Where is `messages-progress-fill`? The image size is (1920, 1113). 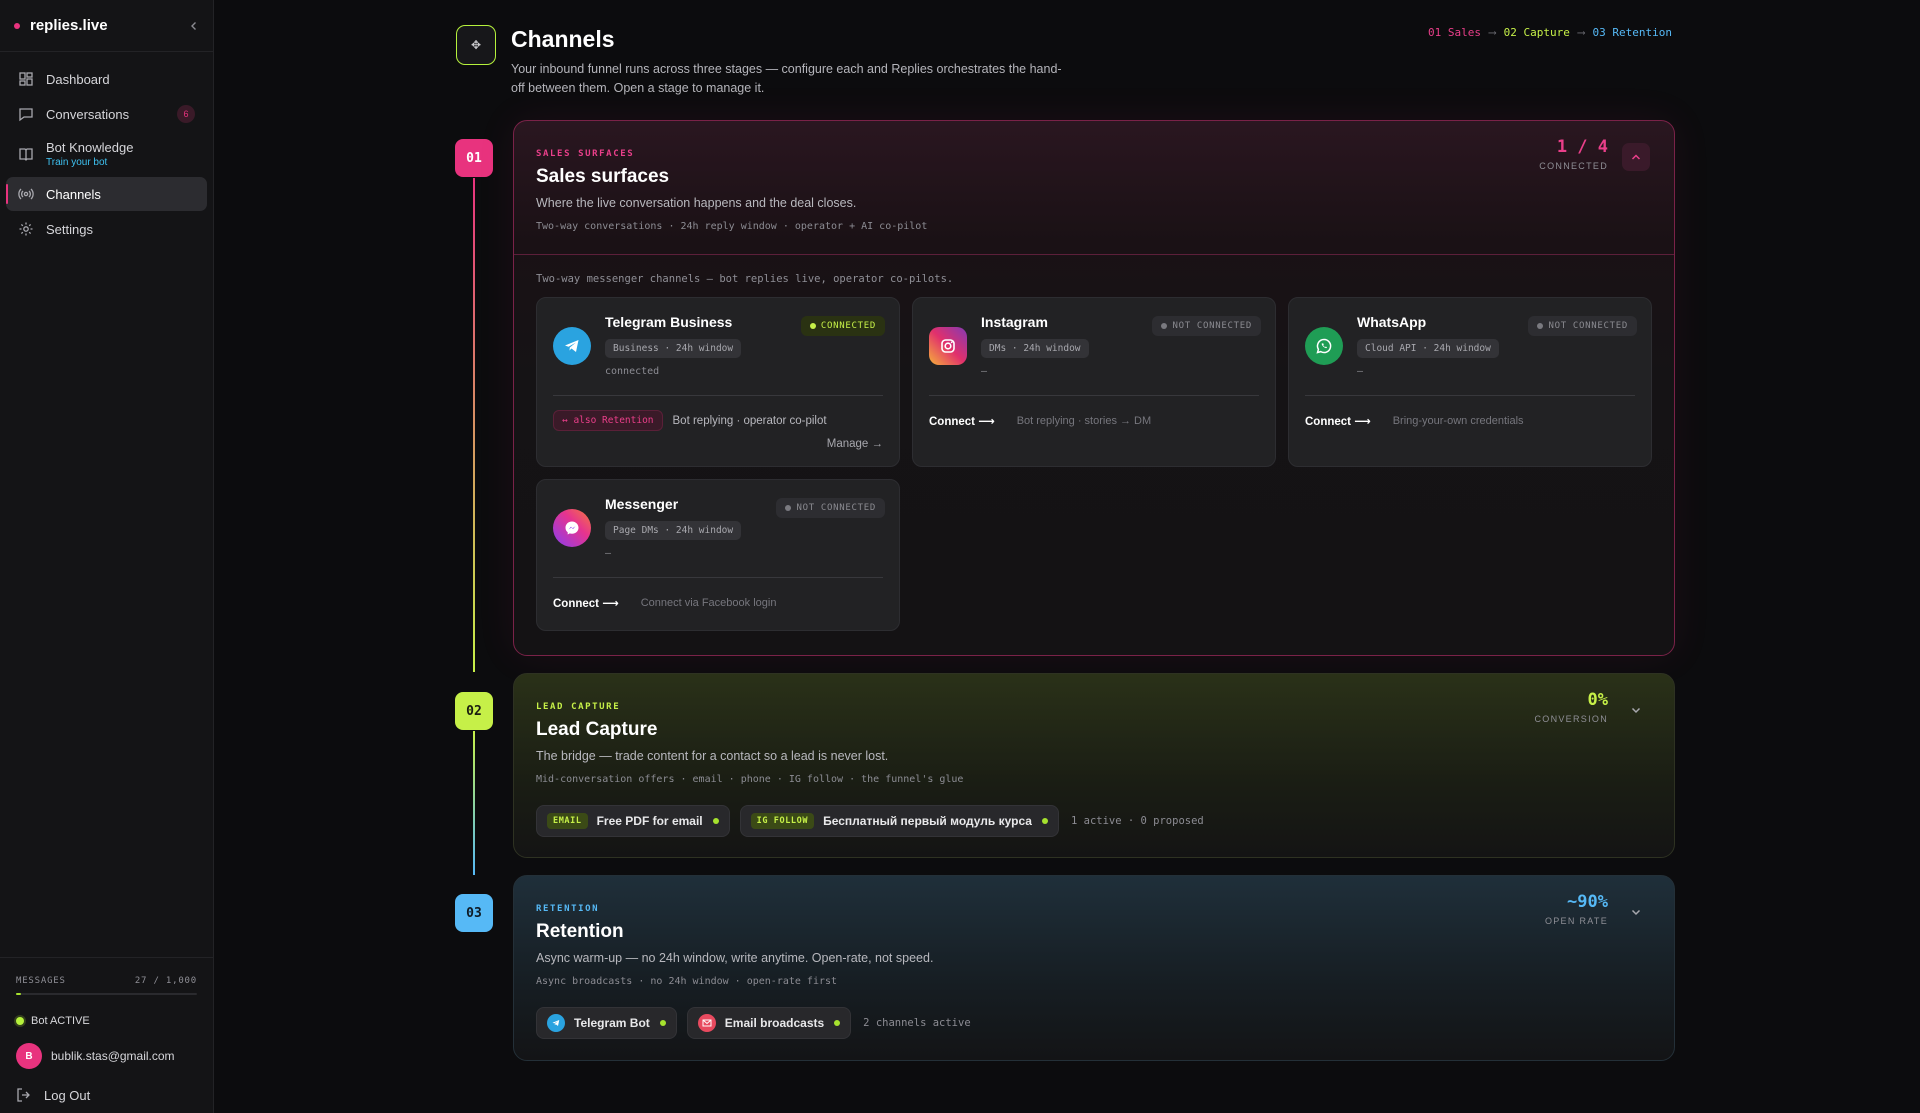 messages-progress-fill is located at coordinates (19, 994).